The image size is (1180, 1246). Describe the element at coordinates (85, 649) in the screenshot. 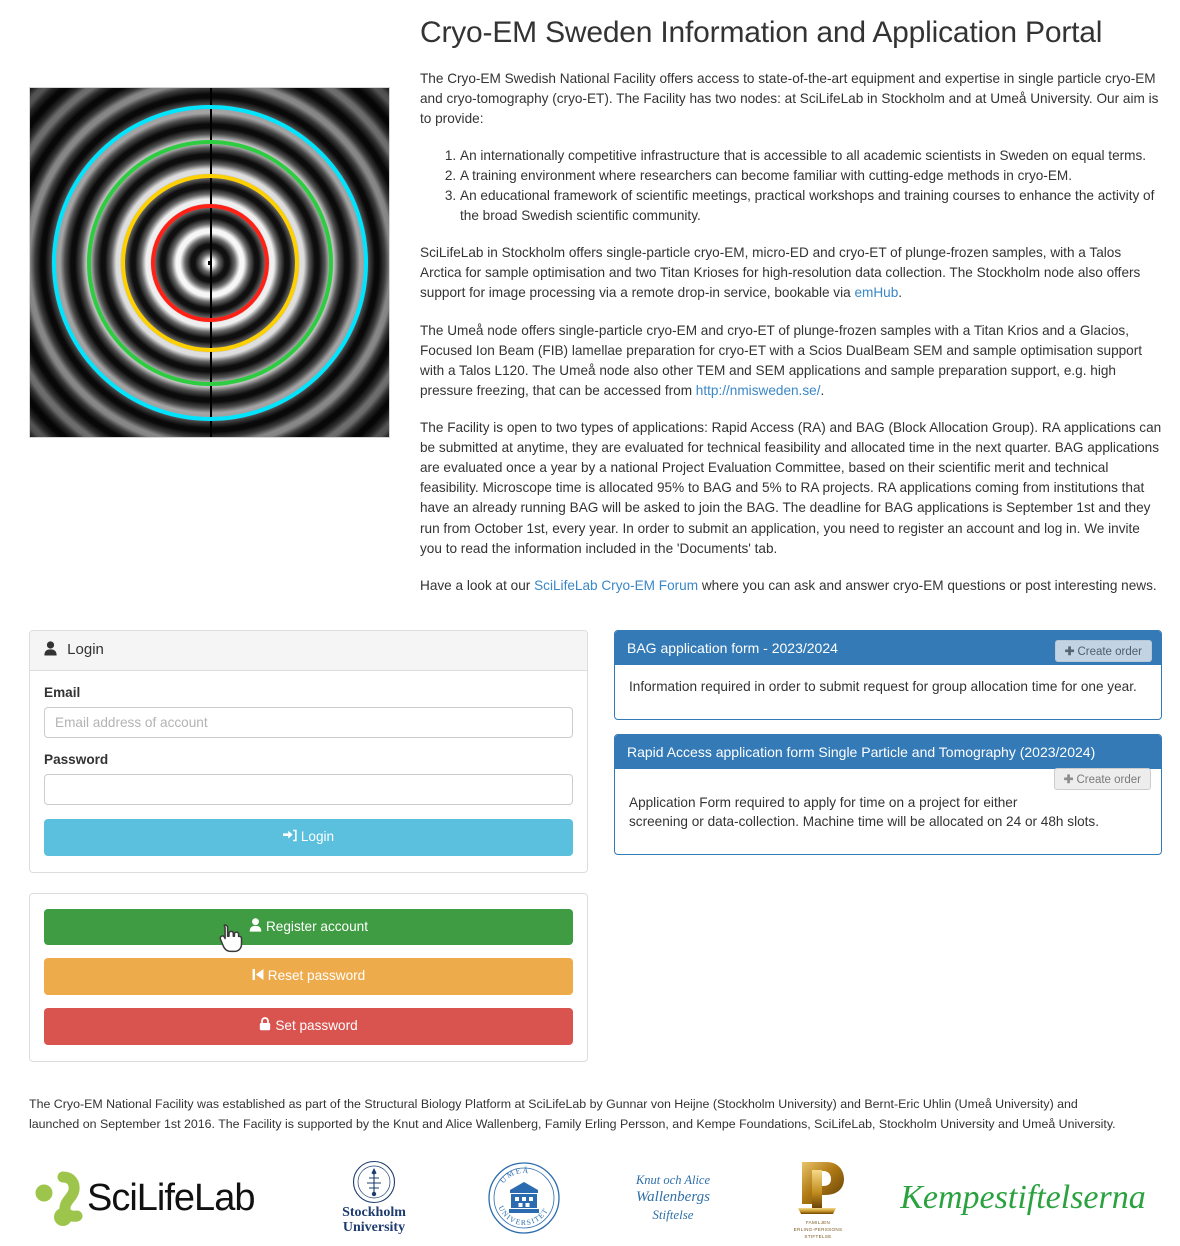

I see `login-panel-title: Login` at that location.